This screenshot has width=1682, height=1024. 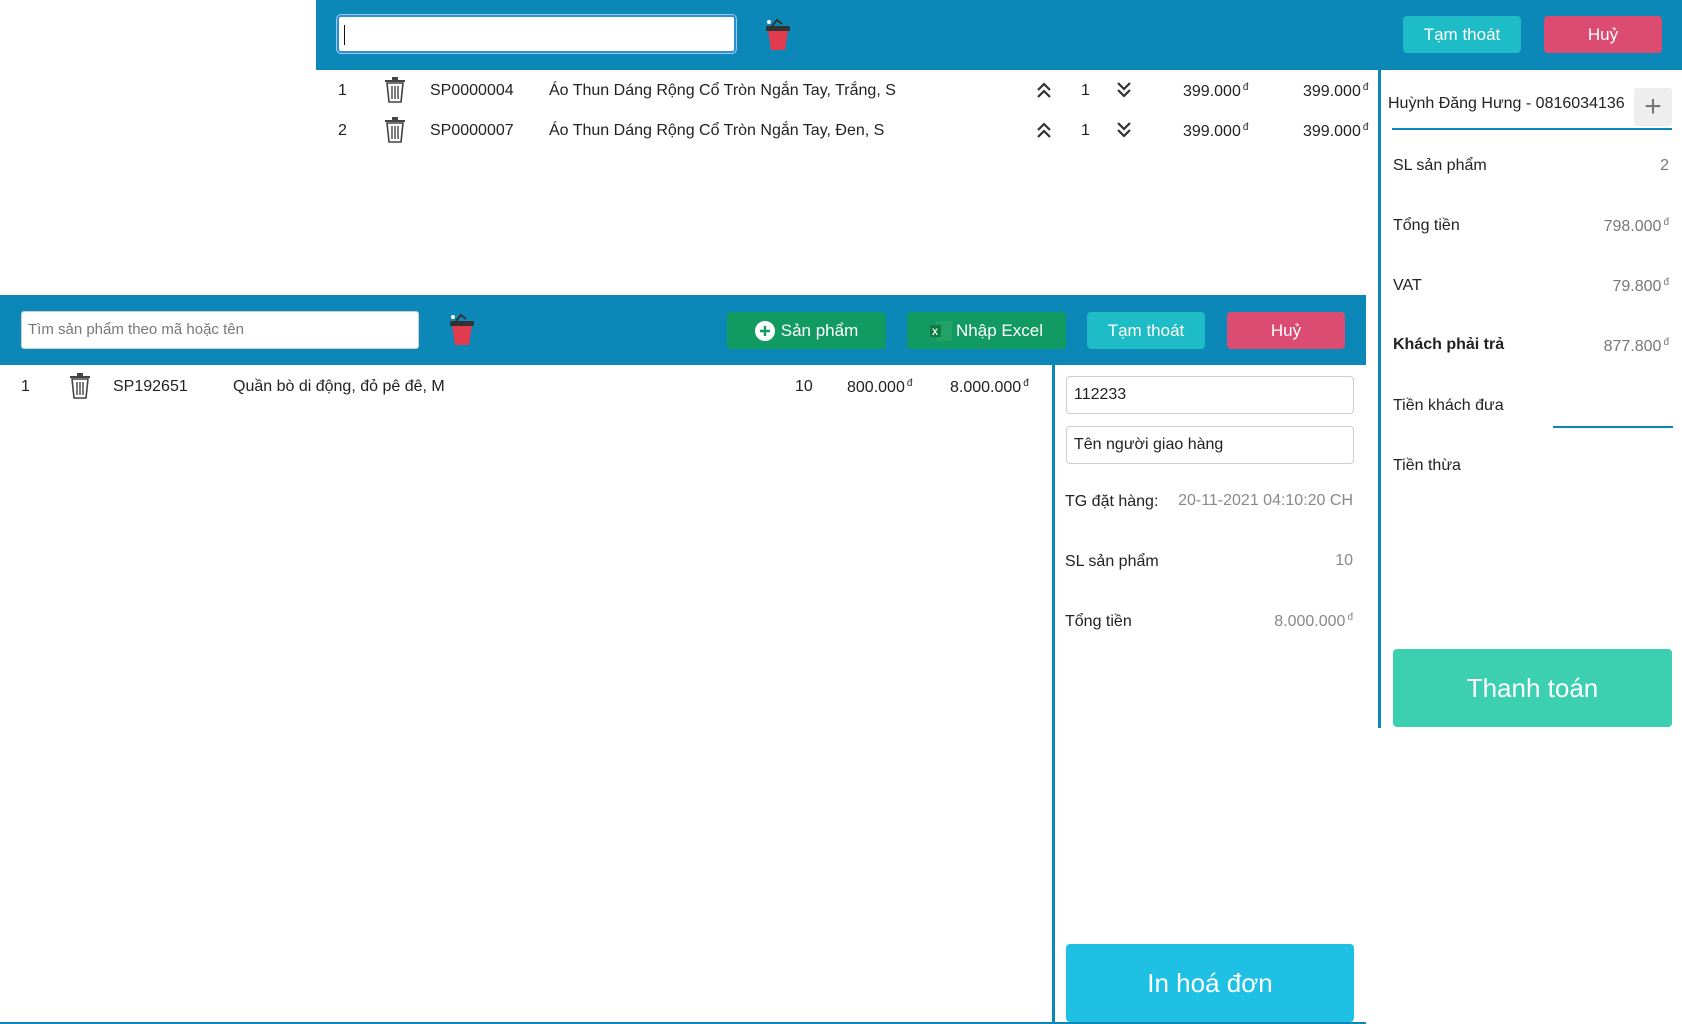 What do you see at coordinates (1449, 344) in the screenshot?
I see `amount-due-label: Khách phải trả` at bounding box center [1449, 344].